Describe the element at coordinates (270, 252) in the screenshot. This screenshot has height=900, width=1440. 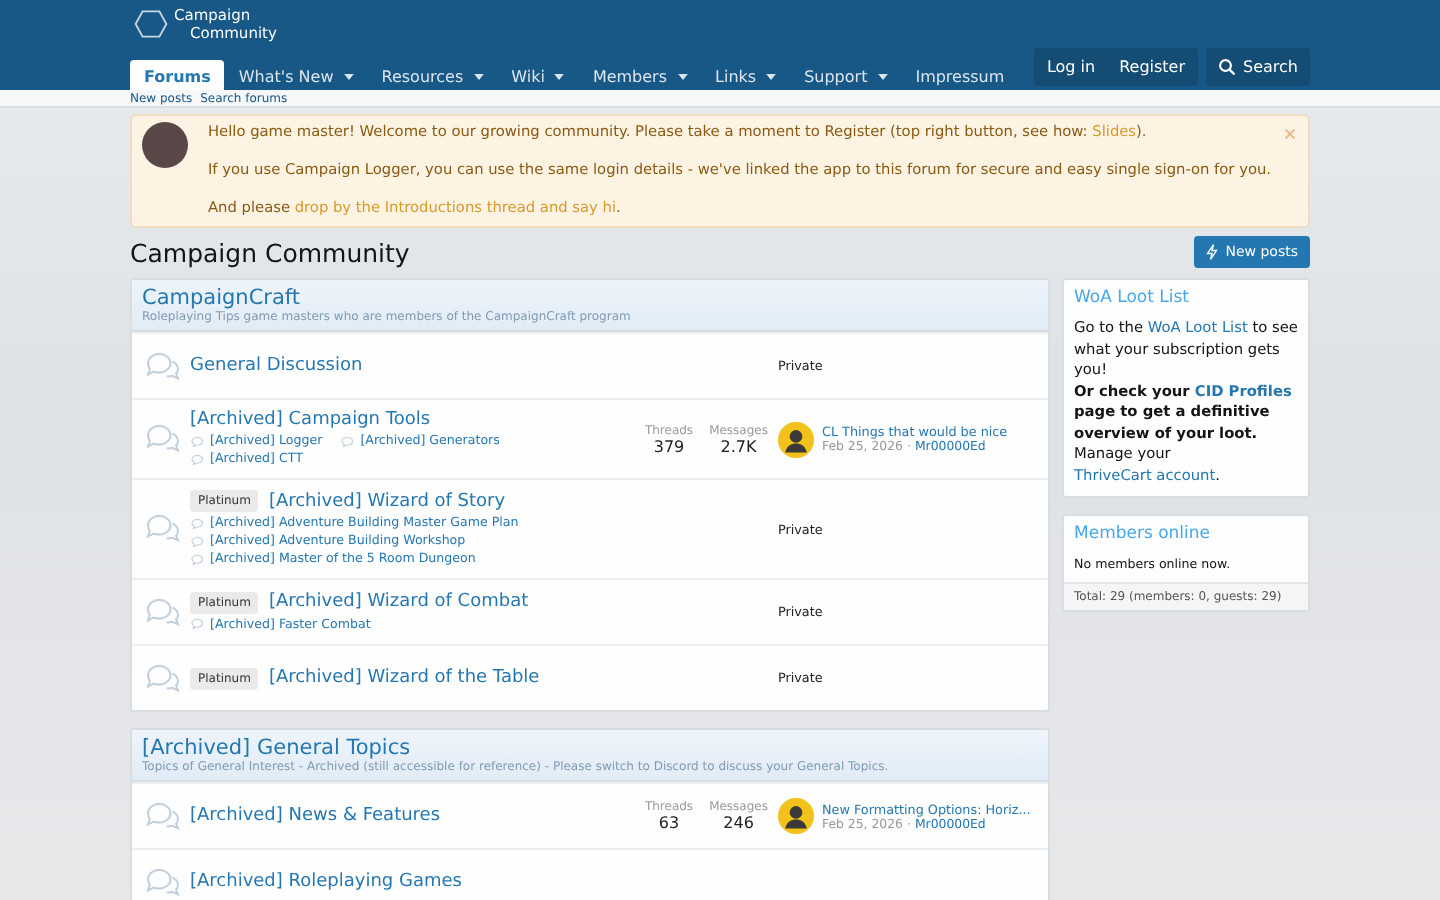
I see `page-title: Campaign Community` at that location.